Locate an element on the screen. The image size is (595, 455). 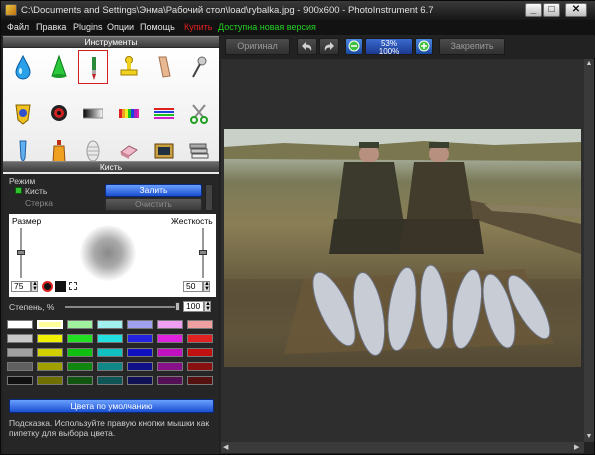
scroll-down-arrow: ▼ is located at coordinates (589, 437).